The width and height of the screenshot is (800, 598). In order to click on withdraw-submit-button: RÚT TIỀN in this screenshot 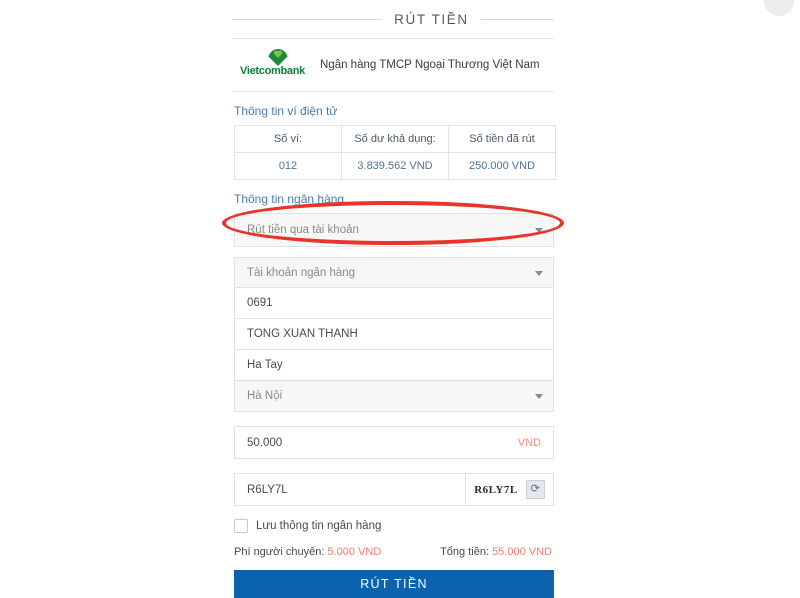, I will do `click(394, 584)`.